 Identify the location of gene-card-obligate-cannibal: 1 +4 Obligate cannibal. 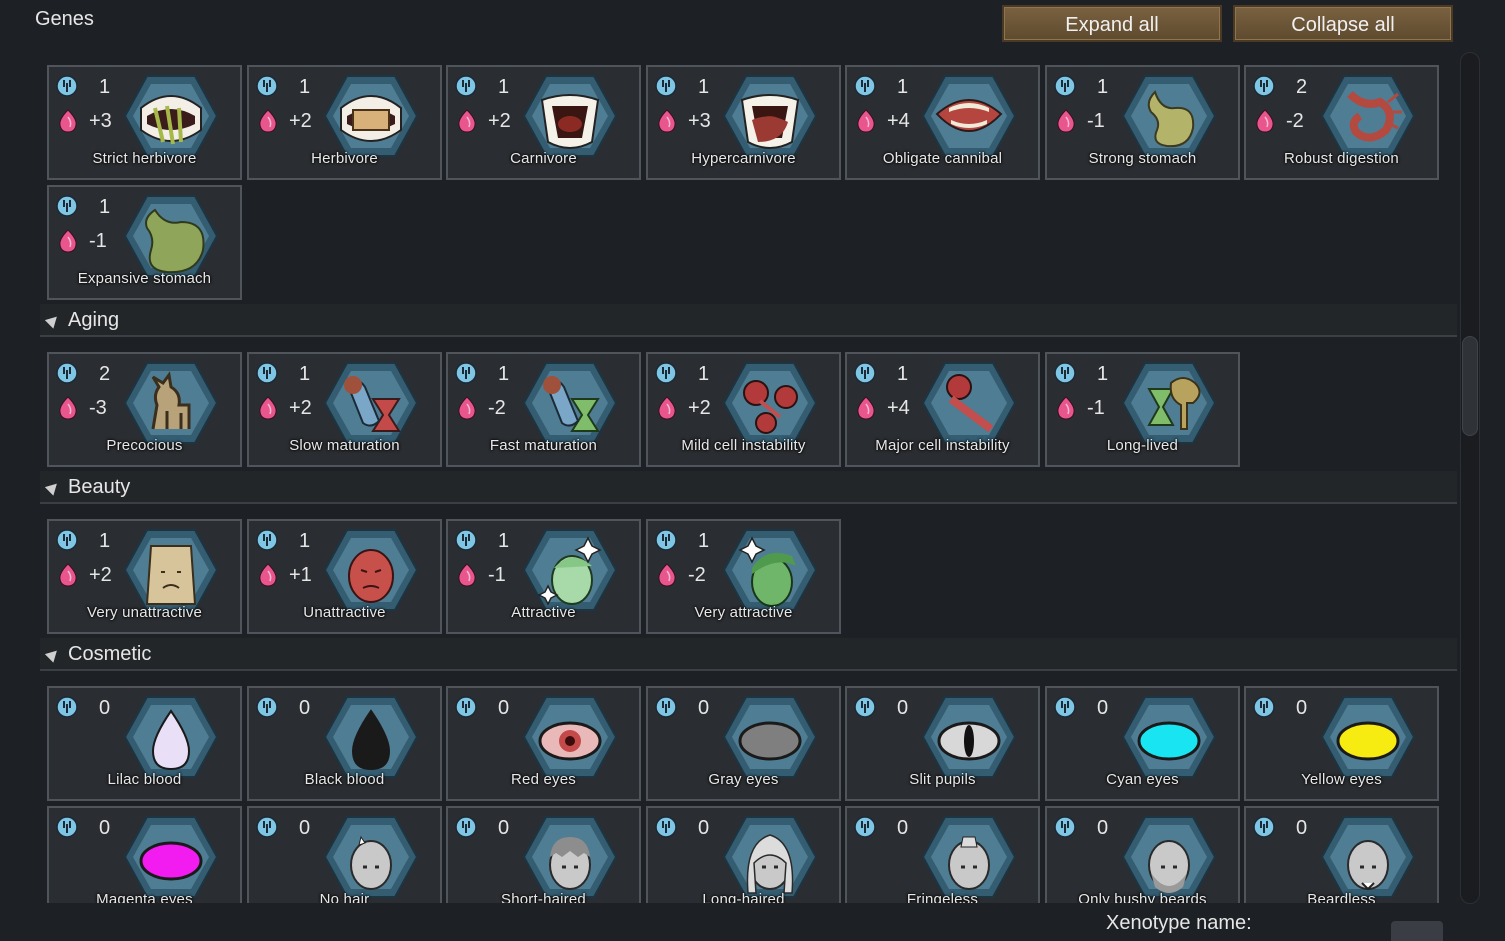
(942, 122).